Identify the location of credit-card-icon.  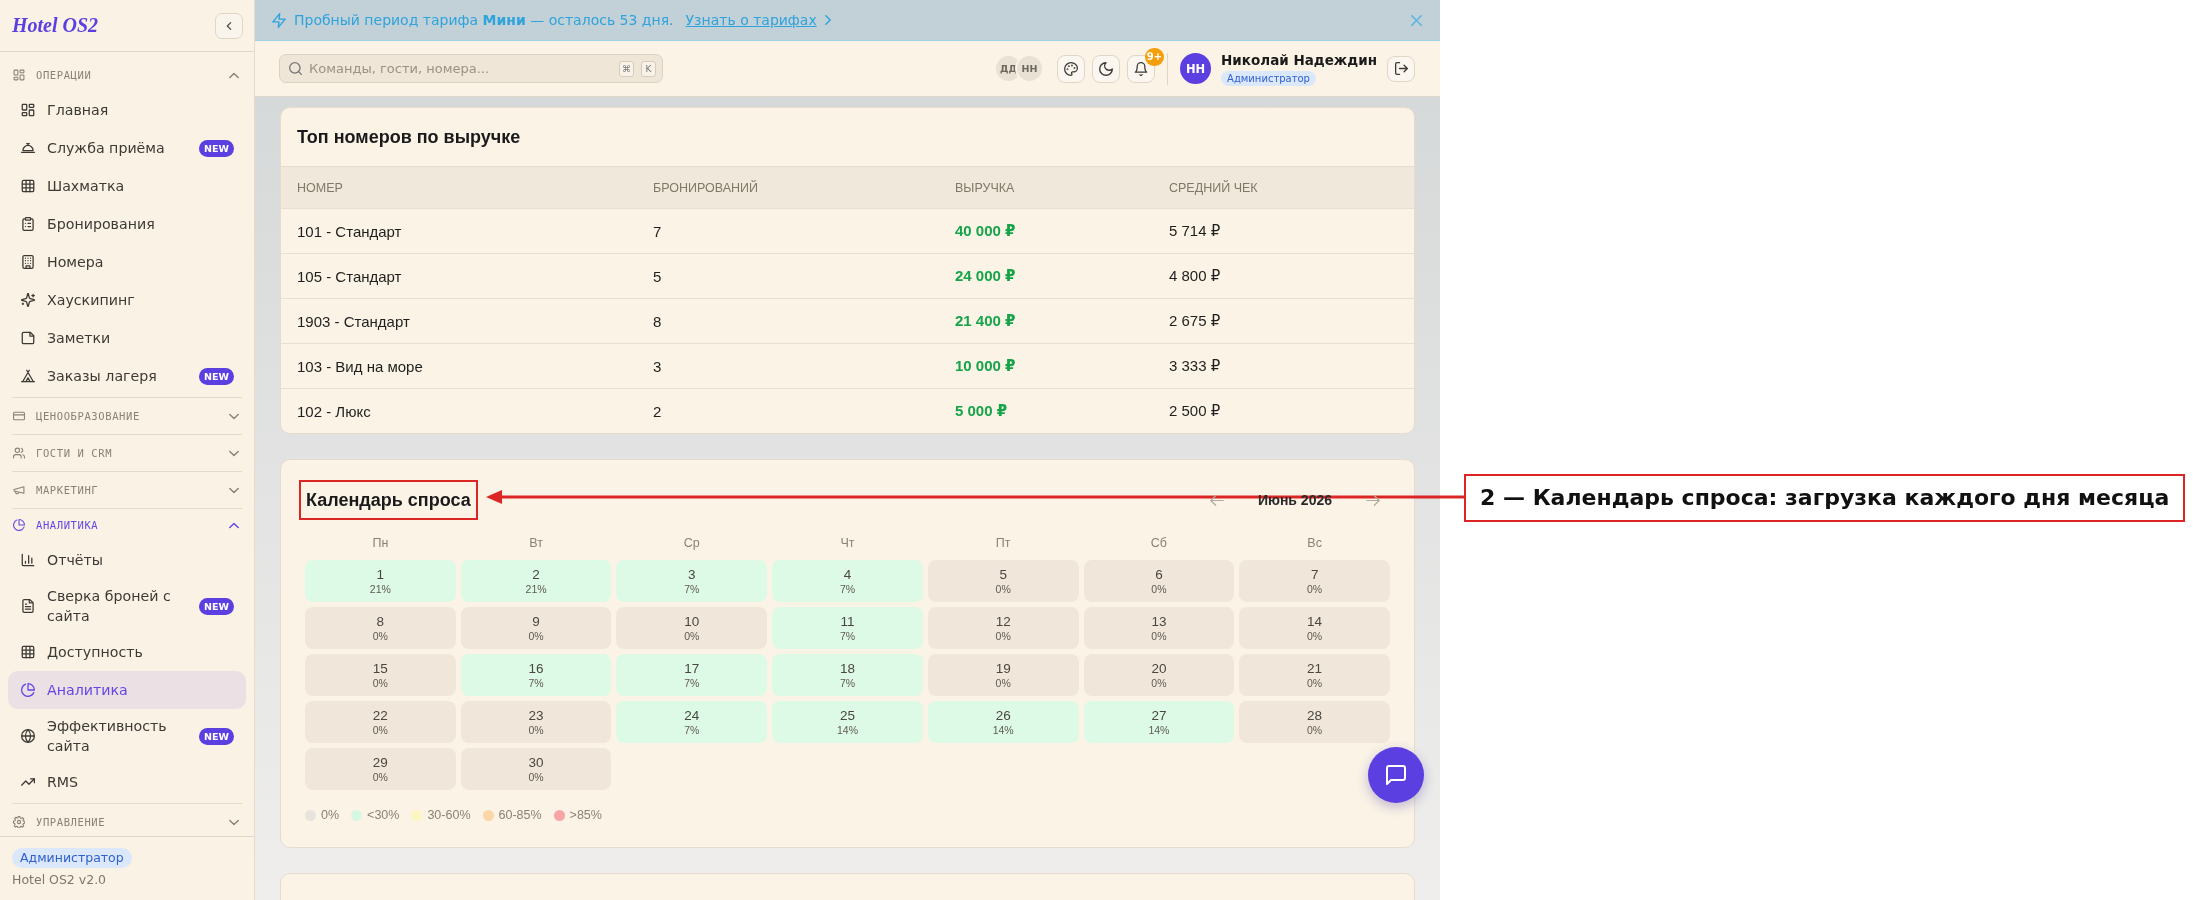
(19, 416).